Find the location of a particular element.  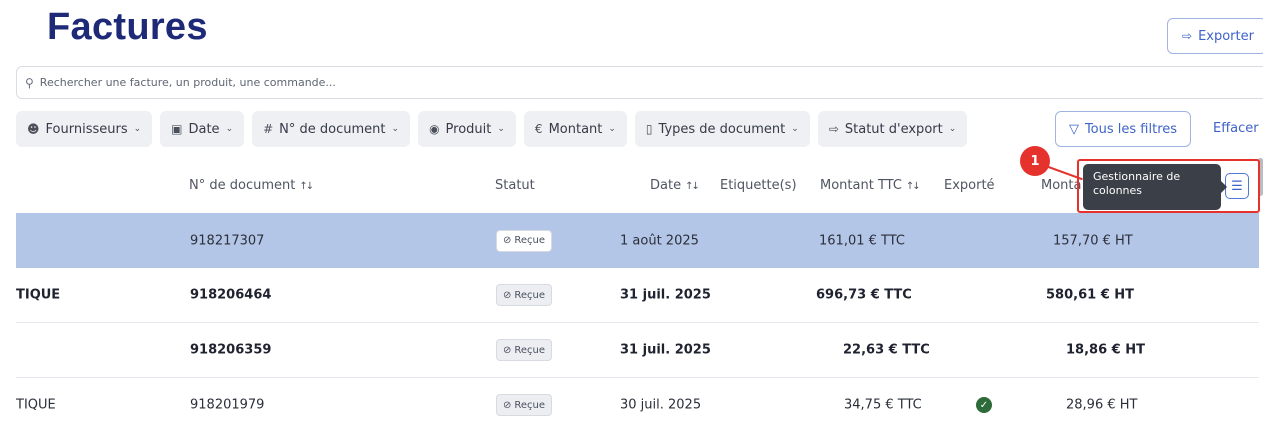

date-cell: 30 juil. 2025 is located at coordinates (661, 405).